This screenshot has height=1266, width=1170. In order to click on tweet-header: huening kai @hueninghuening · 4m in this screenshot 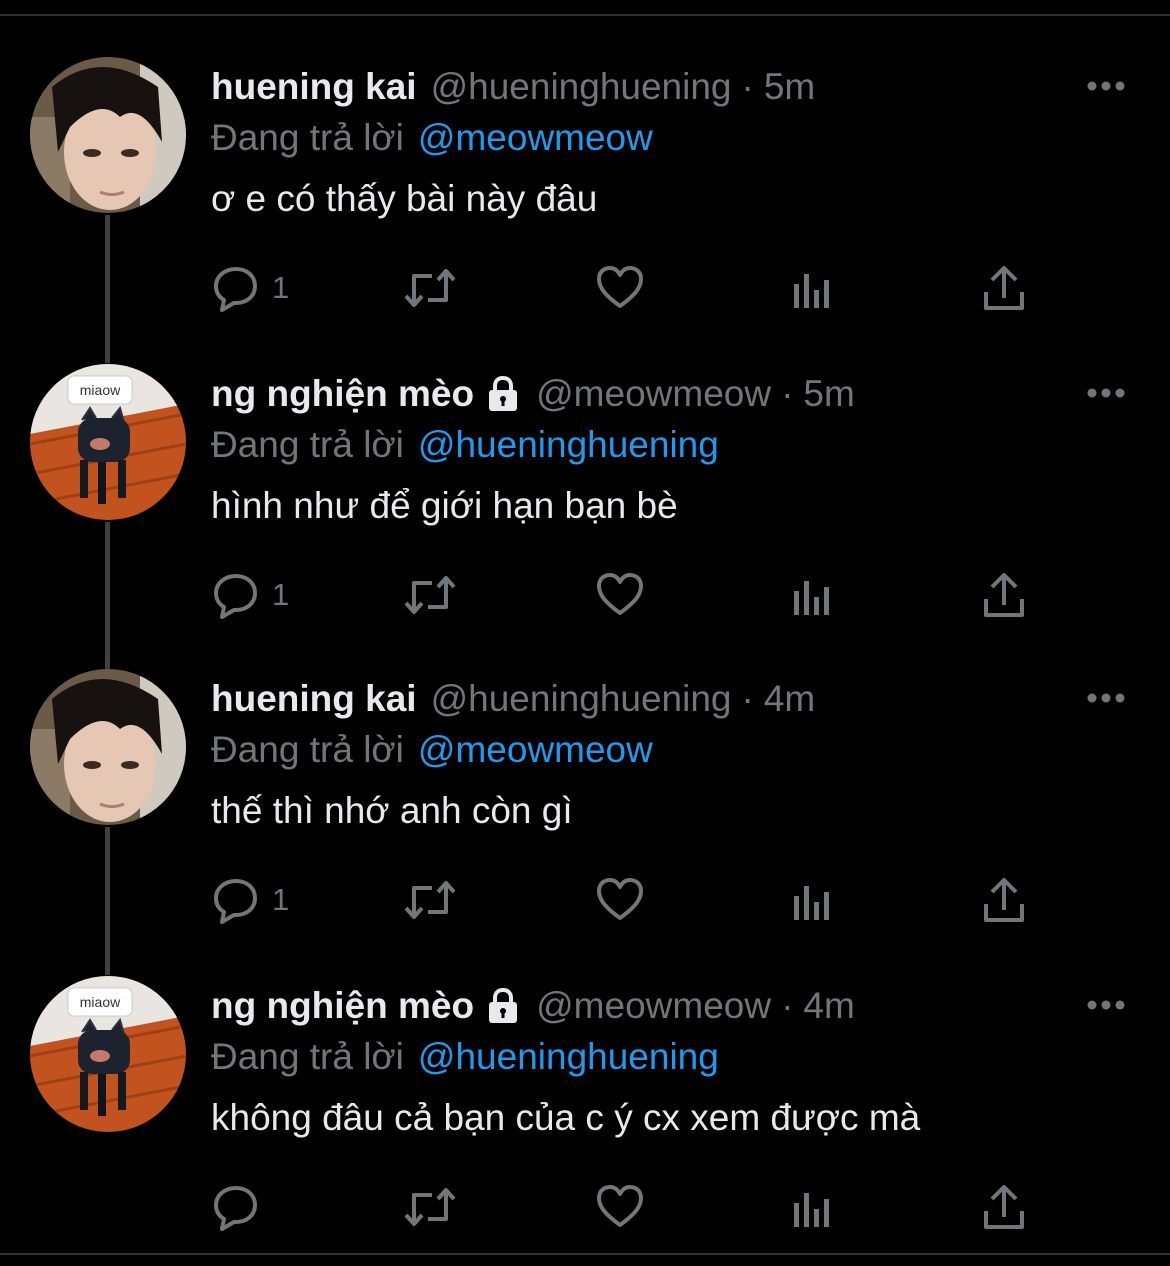, I will do `click(513, 699)`.